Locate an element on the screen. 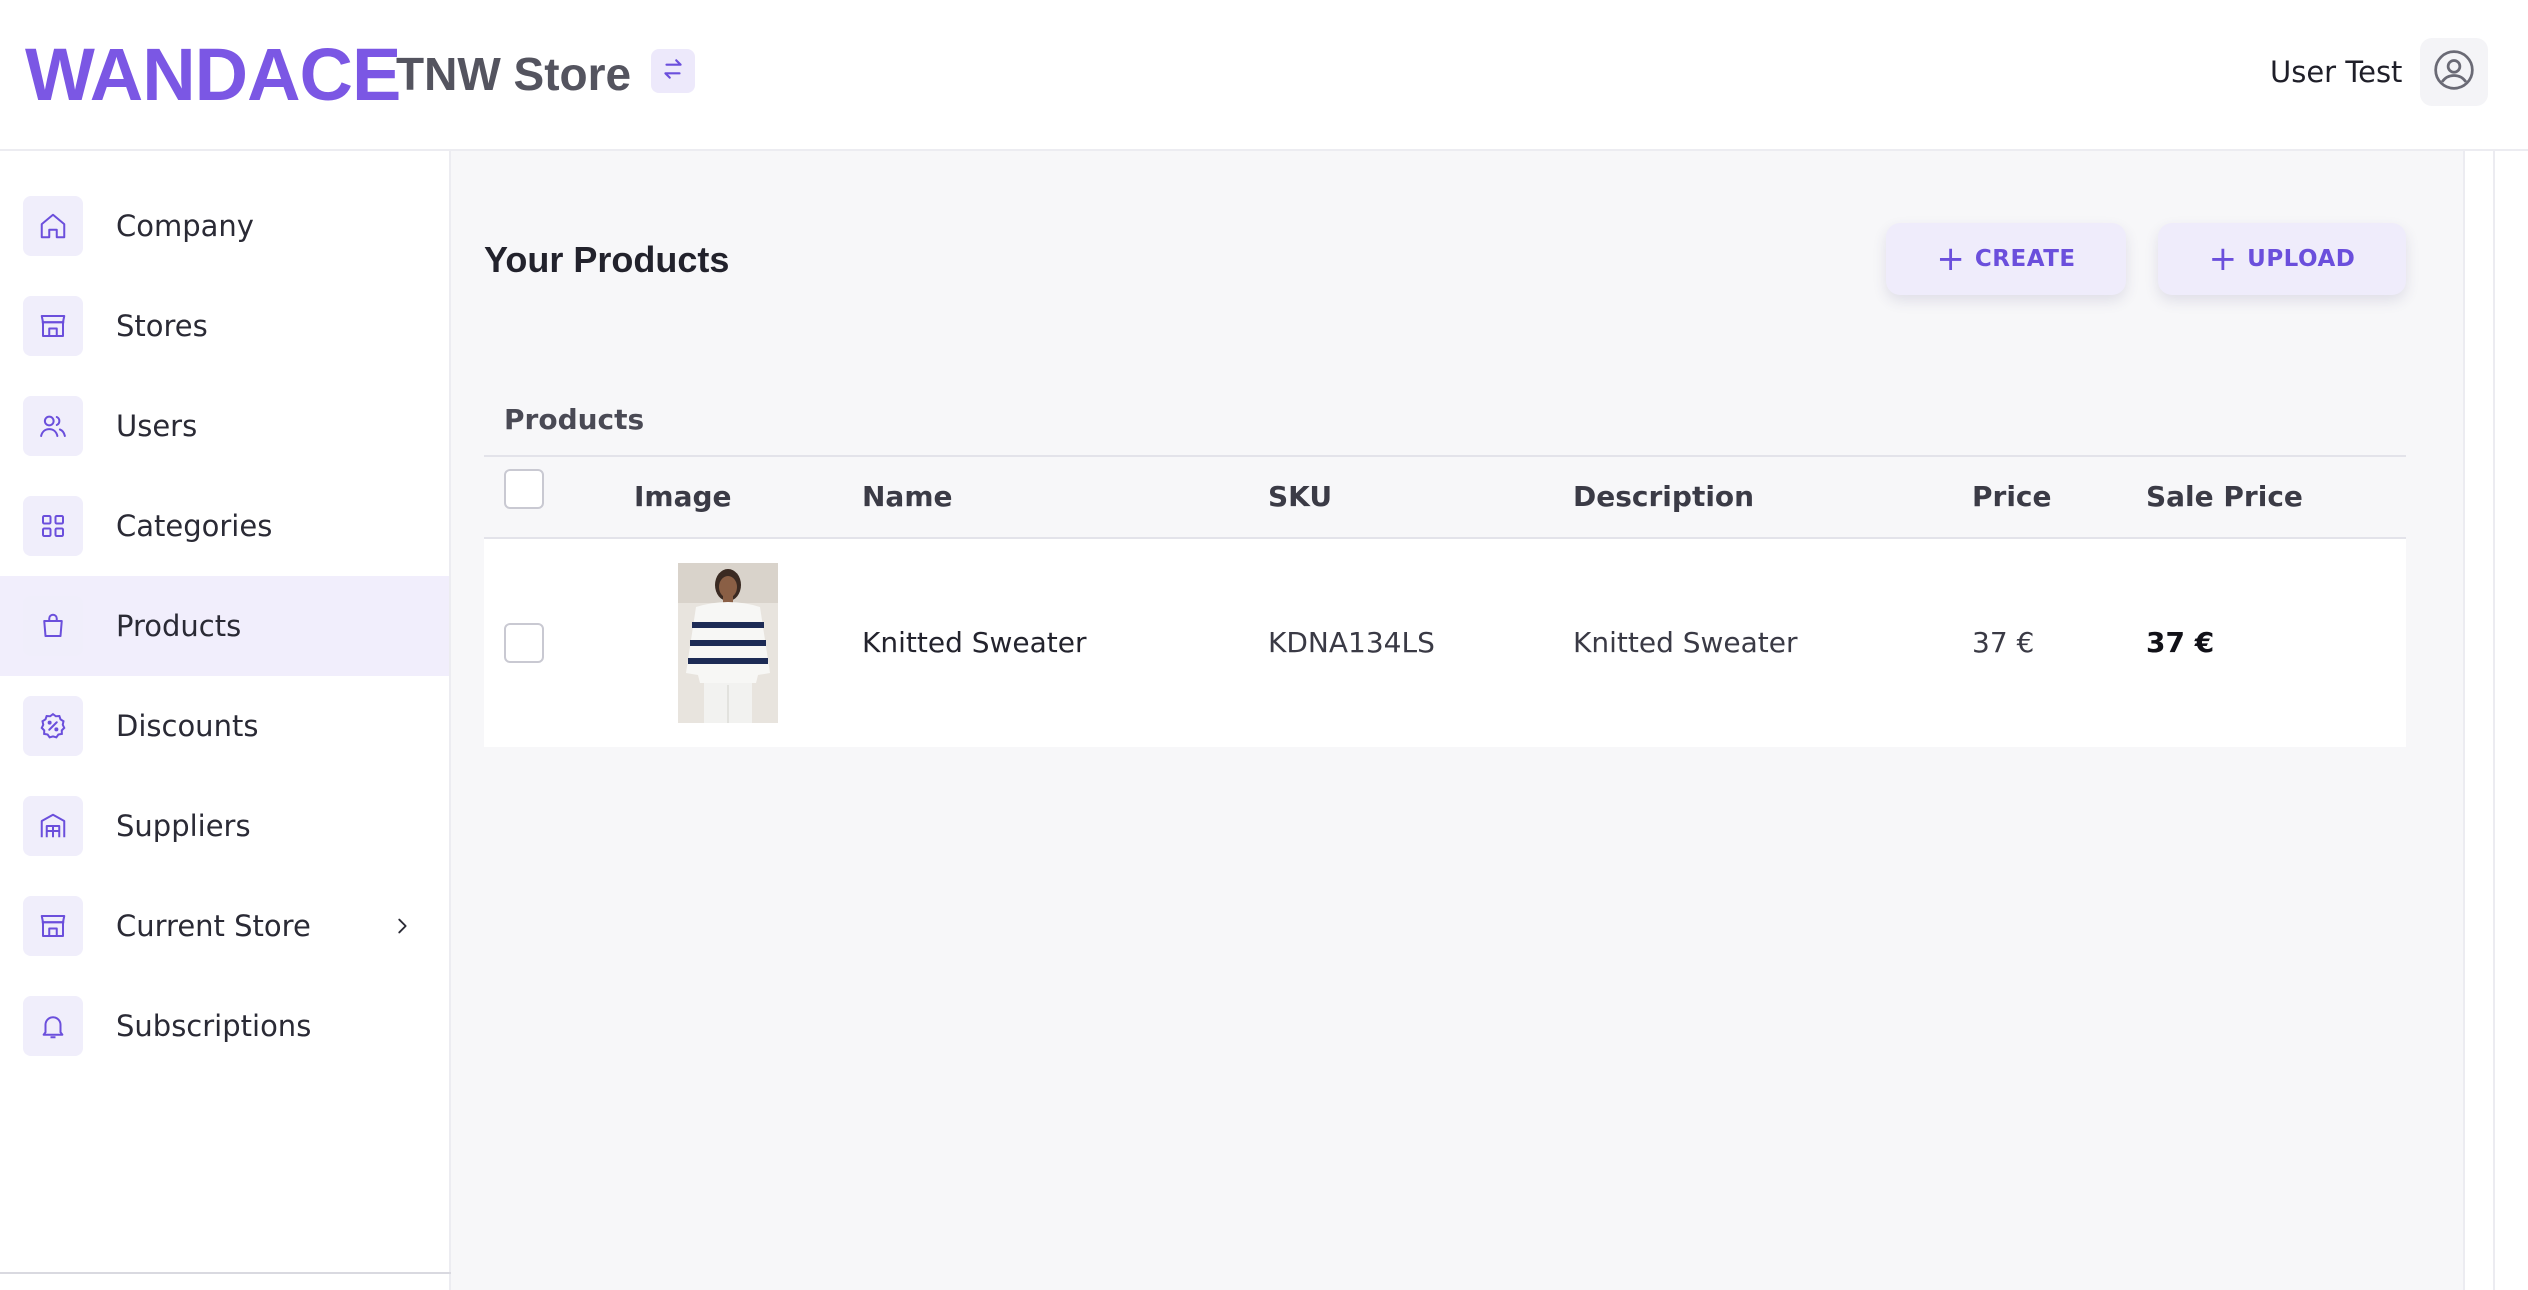  shopping-bag-icon is located at coordinates (53, 626).